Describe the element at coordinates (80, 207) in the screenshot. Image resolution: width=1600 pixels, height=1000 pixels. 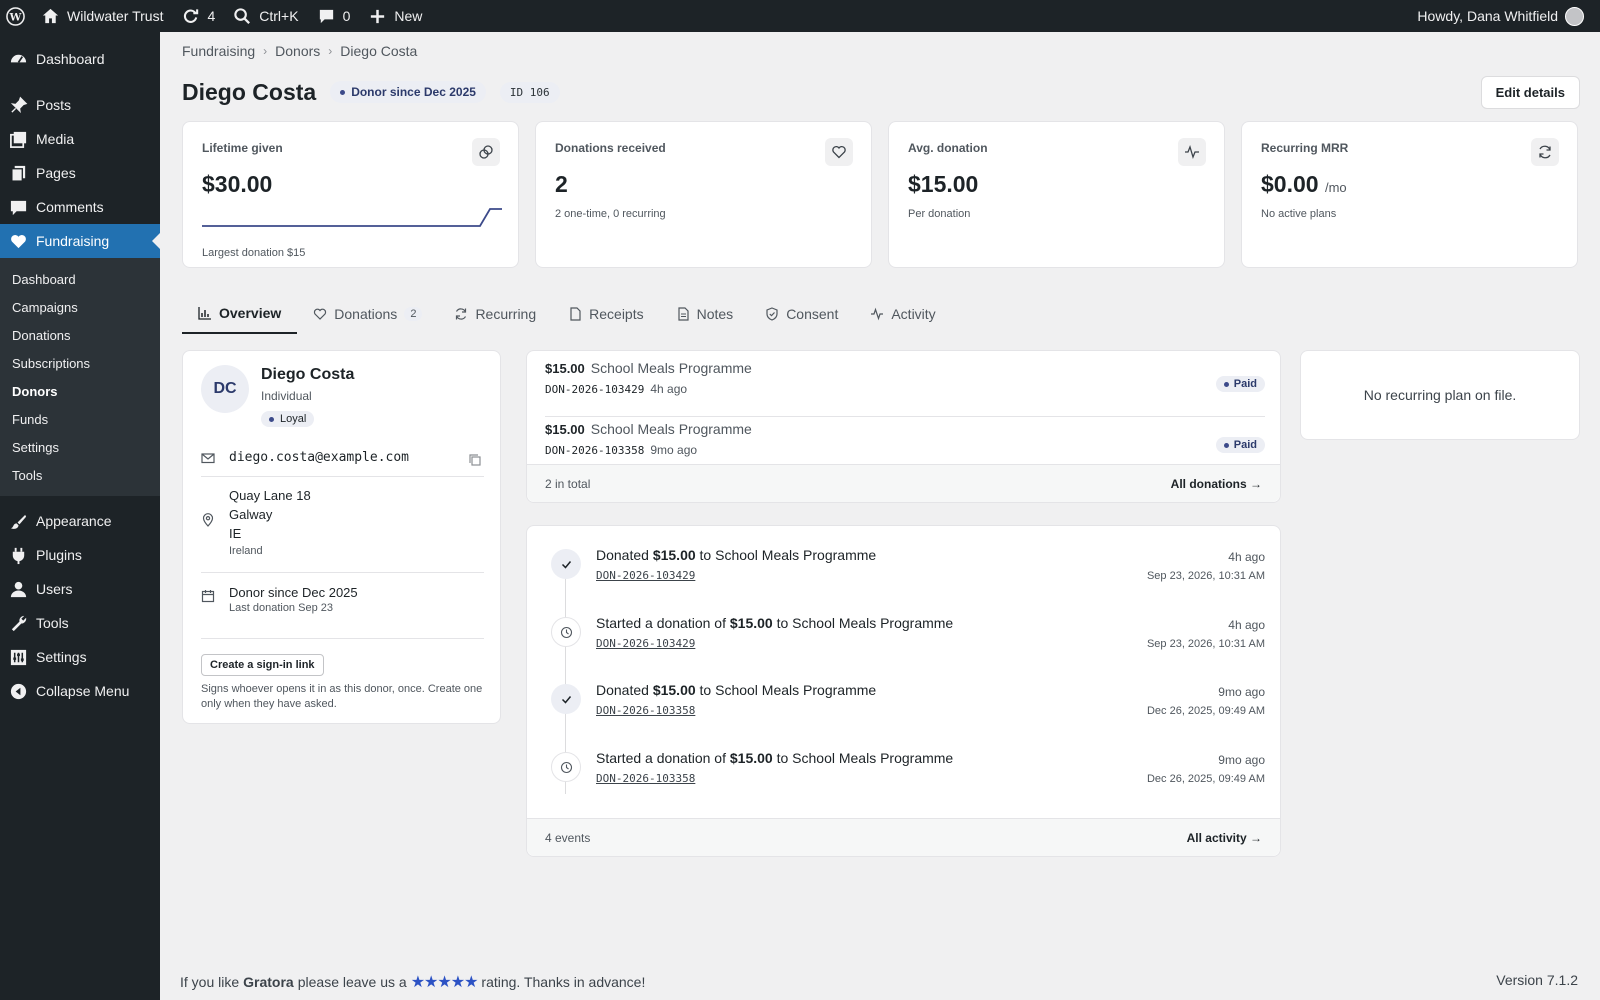
I see `menu-comments: Comments` at that location.